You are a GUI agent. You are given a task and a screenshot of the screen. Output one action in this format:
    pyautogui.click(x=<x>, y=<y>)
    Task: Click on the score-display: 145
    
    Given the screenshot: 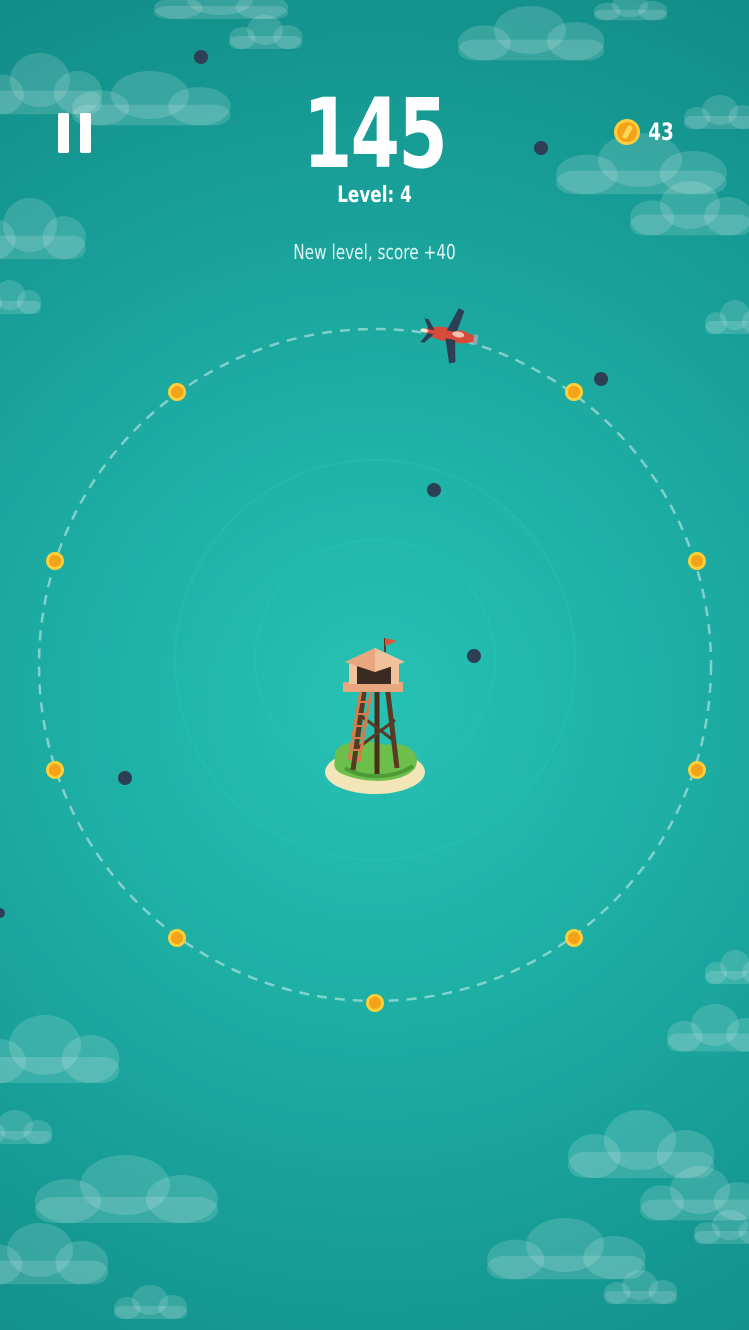 What is the action you would take?
    pyautogui.click(x=375, y=134)
    